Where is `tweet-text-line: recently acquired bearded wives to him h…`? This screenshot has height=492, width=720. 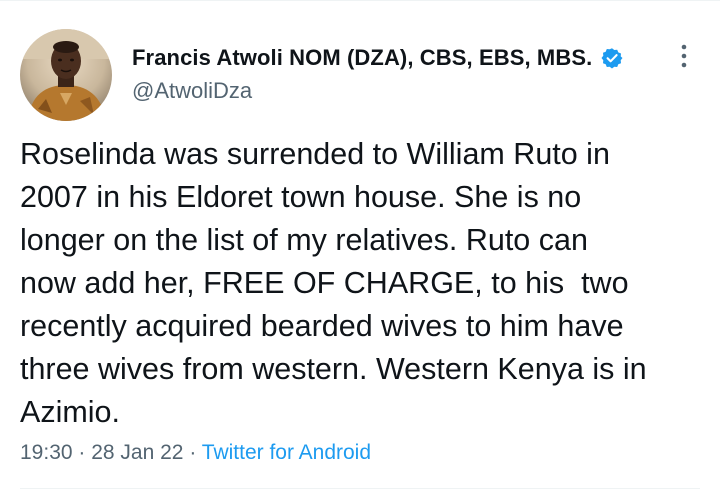
tweet-text-line: recently acquired bearded wives to him h… is located at coordinates (322, 326).